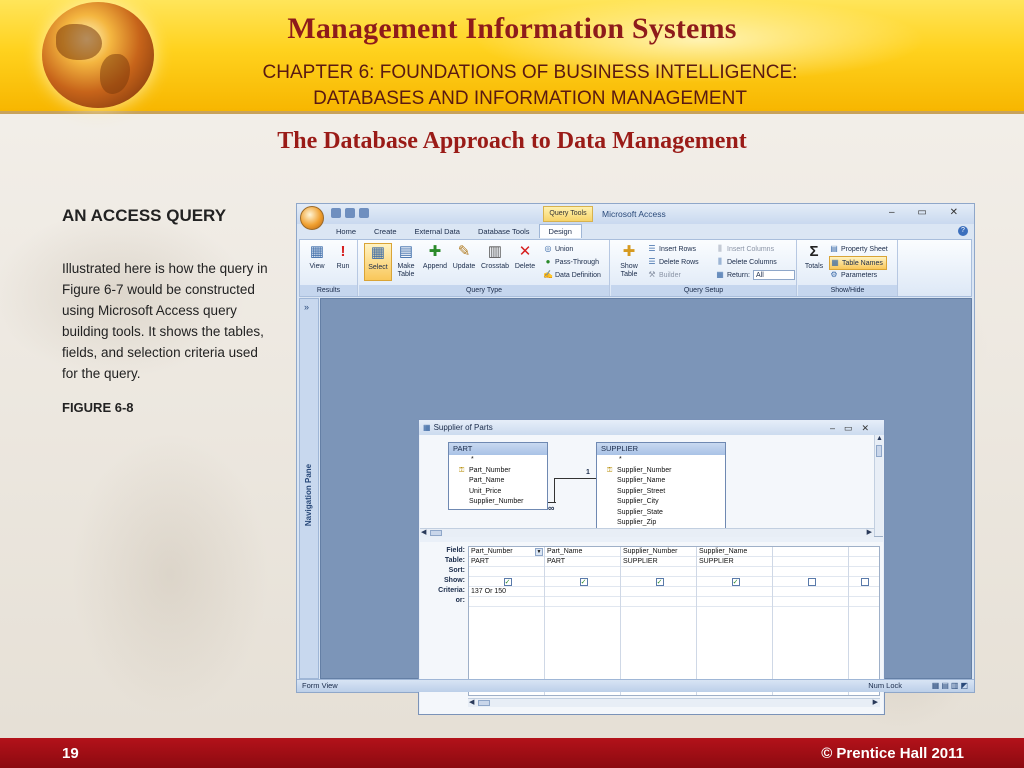 The width and height of the screenshot is (1024, 768). What do you see at coordinates (663, 275) in the screenshot?
I see `builder-button: ⚒ Builder` at bounding box center [663, 275].